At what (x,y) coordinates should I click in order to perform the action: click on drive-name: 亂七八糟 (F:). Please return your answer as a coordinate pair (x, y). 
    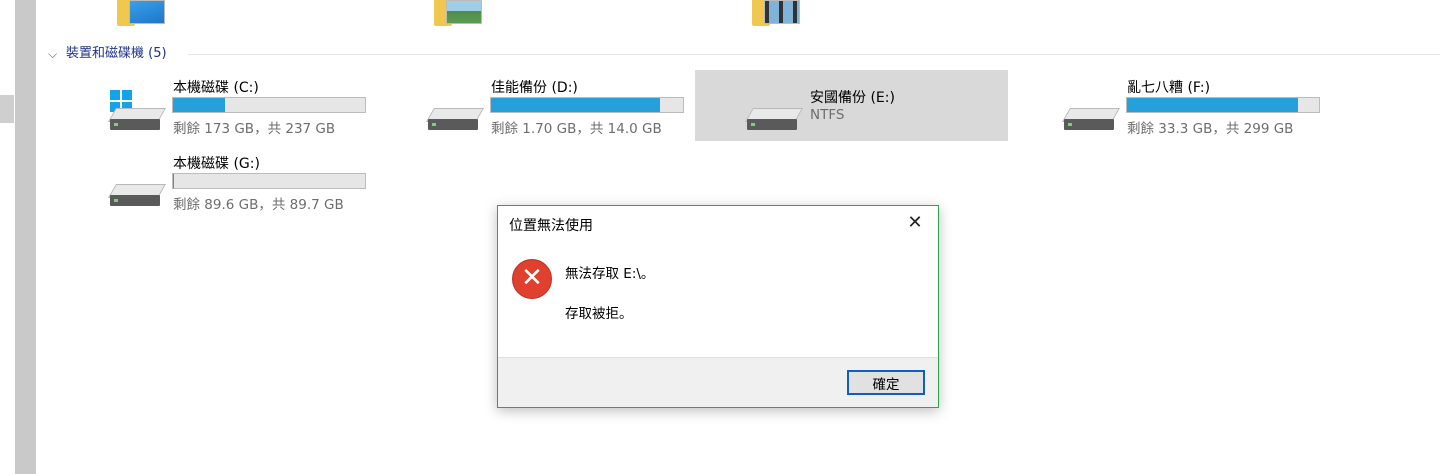
    Looking at the image, I should click on (1169, 88).